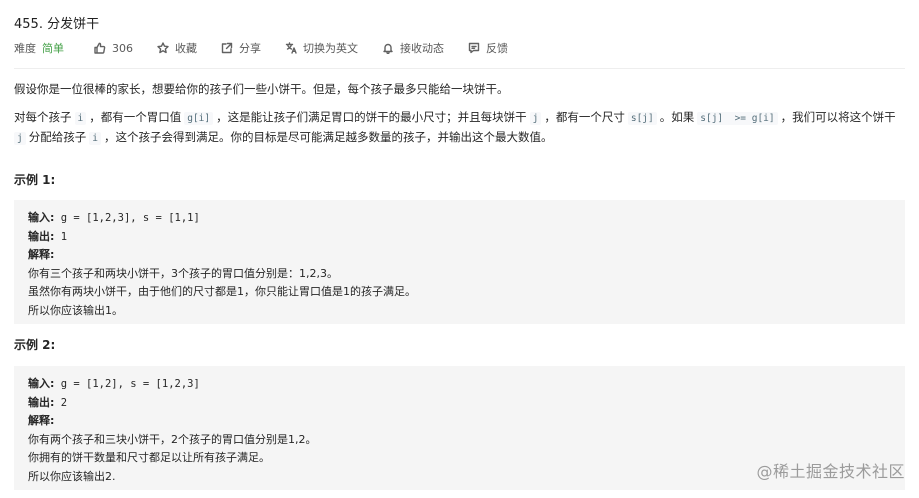 This screenshot has width=919, height=498. What do you see at coordinates (291, 48) in the screenshot?
I see `translate-icon` at bounding box center [291, 48].